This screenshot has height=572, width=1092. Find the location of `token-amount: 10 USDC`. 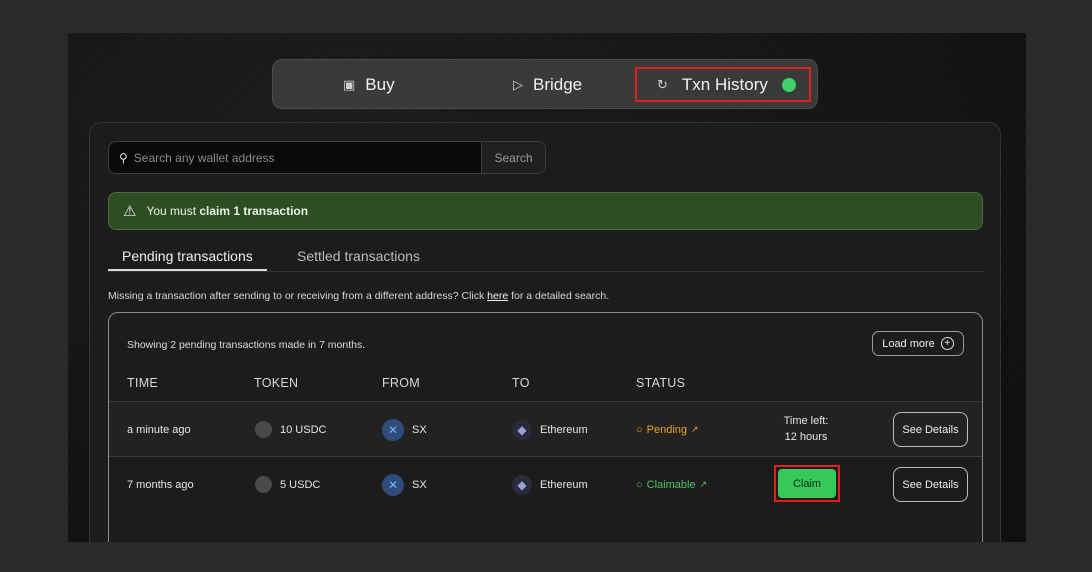

token-amount: 10 USDC is located at coordinates (303, 429).